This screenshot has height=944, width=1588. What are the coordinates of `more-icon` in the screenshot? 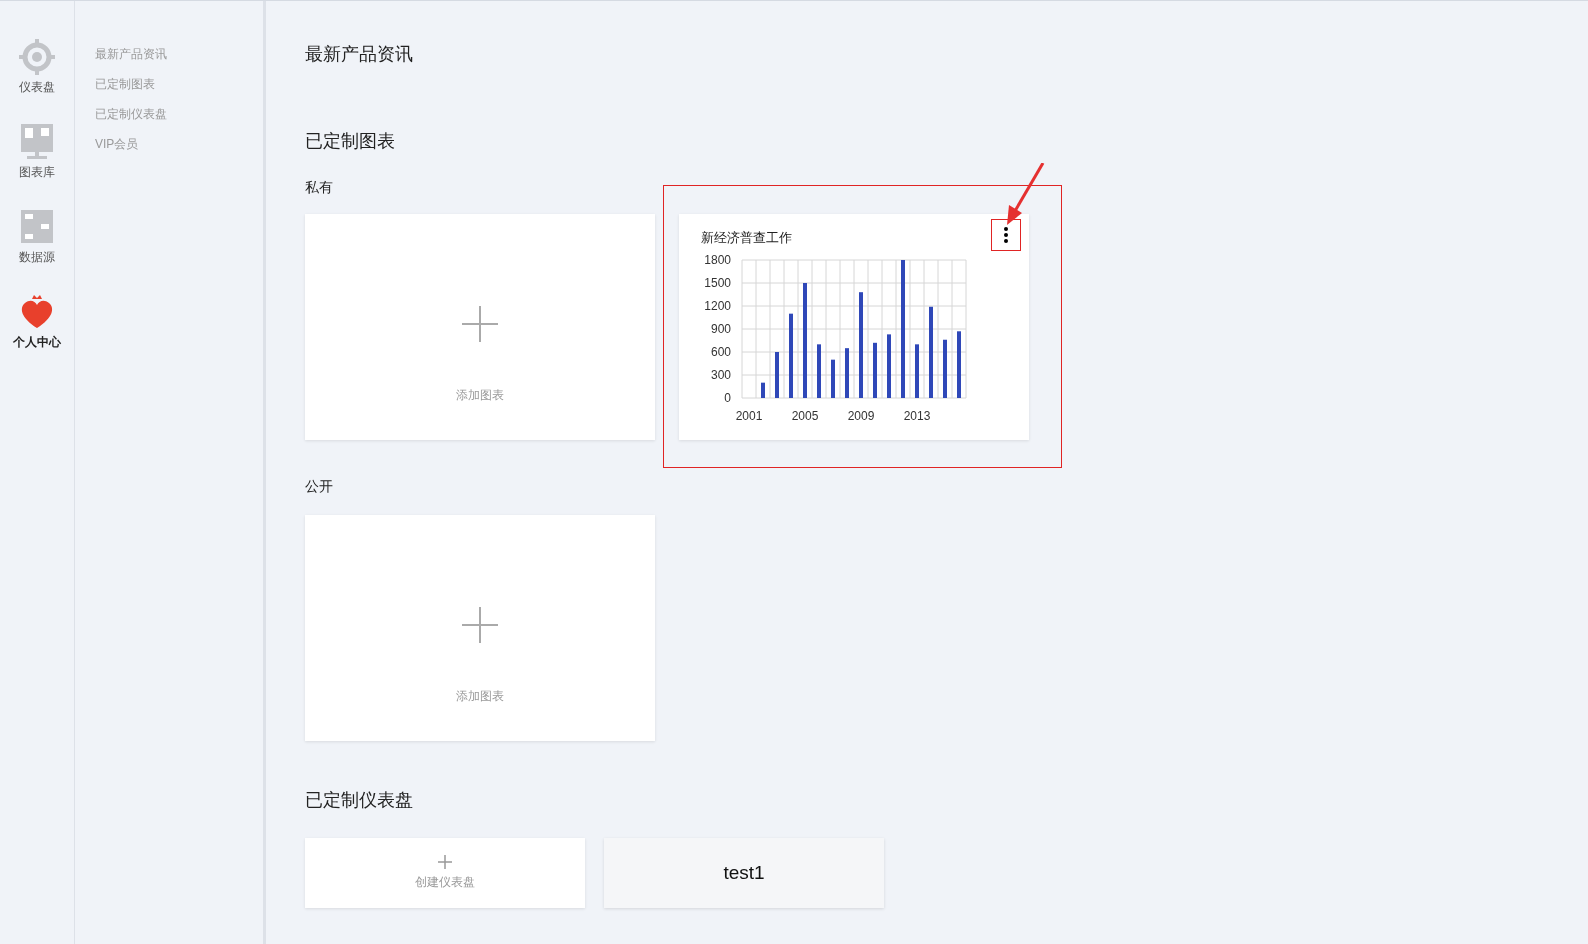 It's located at (1006, 235).